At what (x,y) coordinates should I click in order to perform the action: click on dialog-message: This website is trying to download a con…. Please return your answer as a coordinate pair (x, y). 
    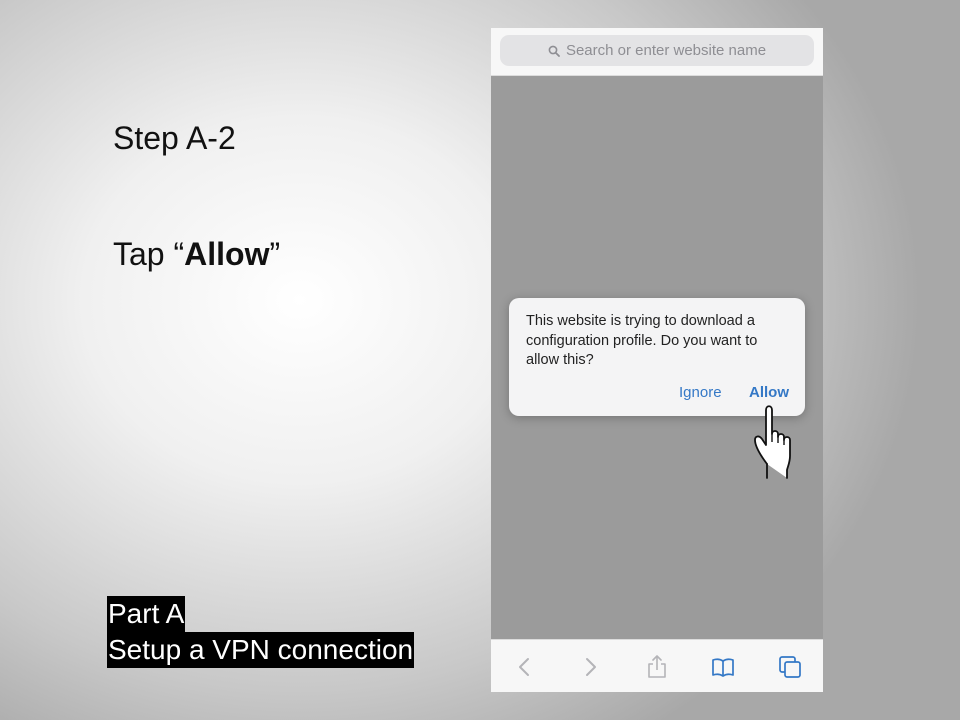
    Looking at the image, I should click on (642, 340).